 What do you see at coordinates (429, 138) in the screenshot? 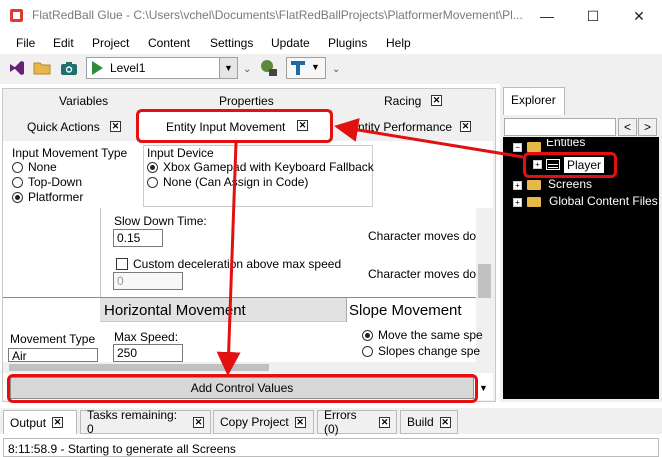
I see `arrow-player-to-tab` at bounding box center [429, 138].